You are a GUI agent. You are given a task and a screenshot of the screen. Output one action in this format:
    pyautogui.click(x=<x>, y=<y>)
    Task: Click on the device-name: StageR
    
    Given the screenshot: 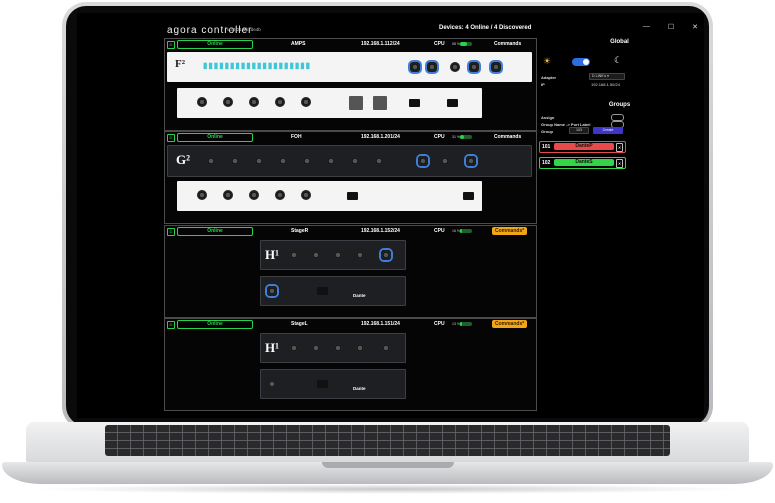 What is the action you would take?
    pyautogui.click(x=300, y=231)
    